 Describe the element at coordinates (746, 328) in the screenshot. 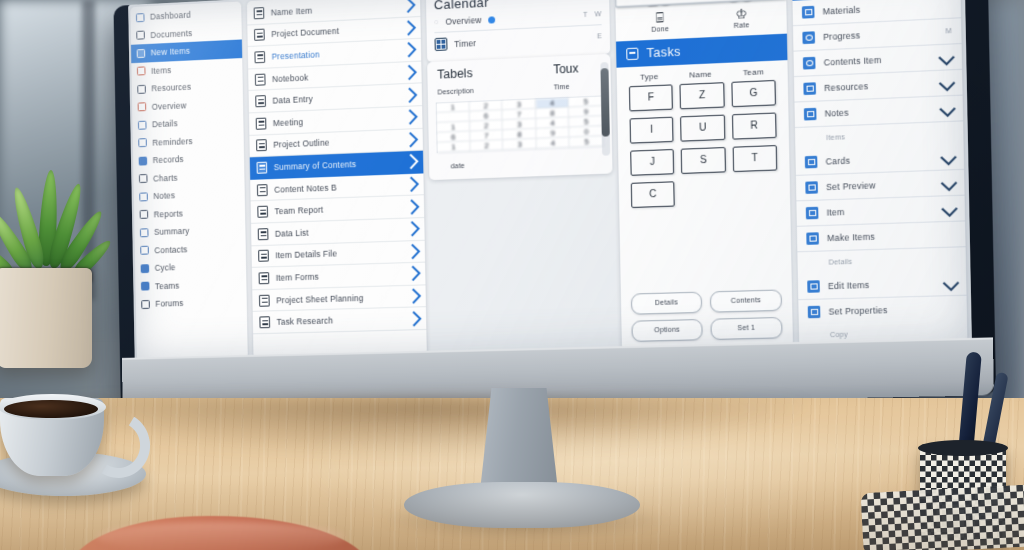

I see `set-button: Set 1` at that location.